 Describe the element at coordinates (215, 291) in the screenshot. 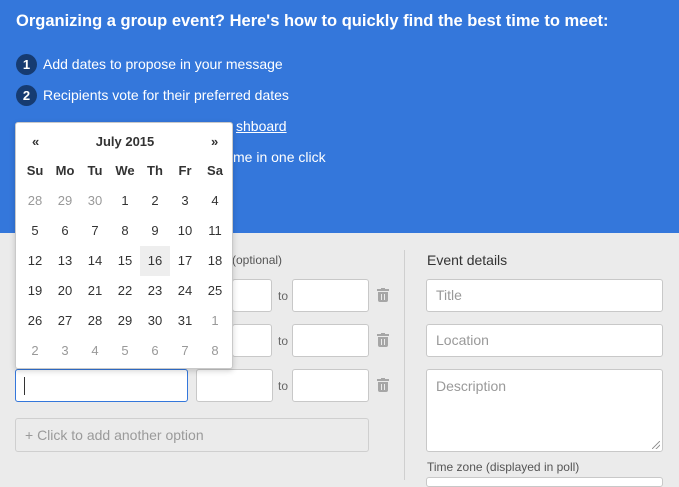

I see `calendar-day: 25` at that location.